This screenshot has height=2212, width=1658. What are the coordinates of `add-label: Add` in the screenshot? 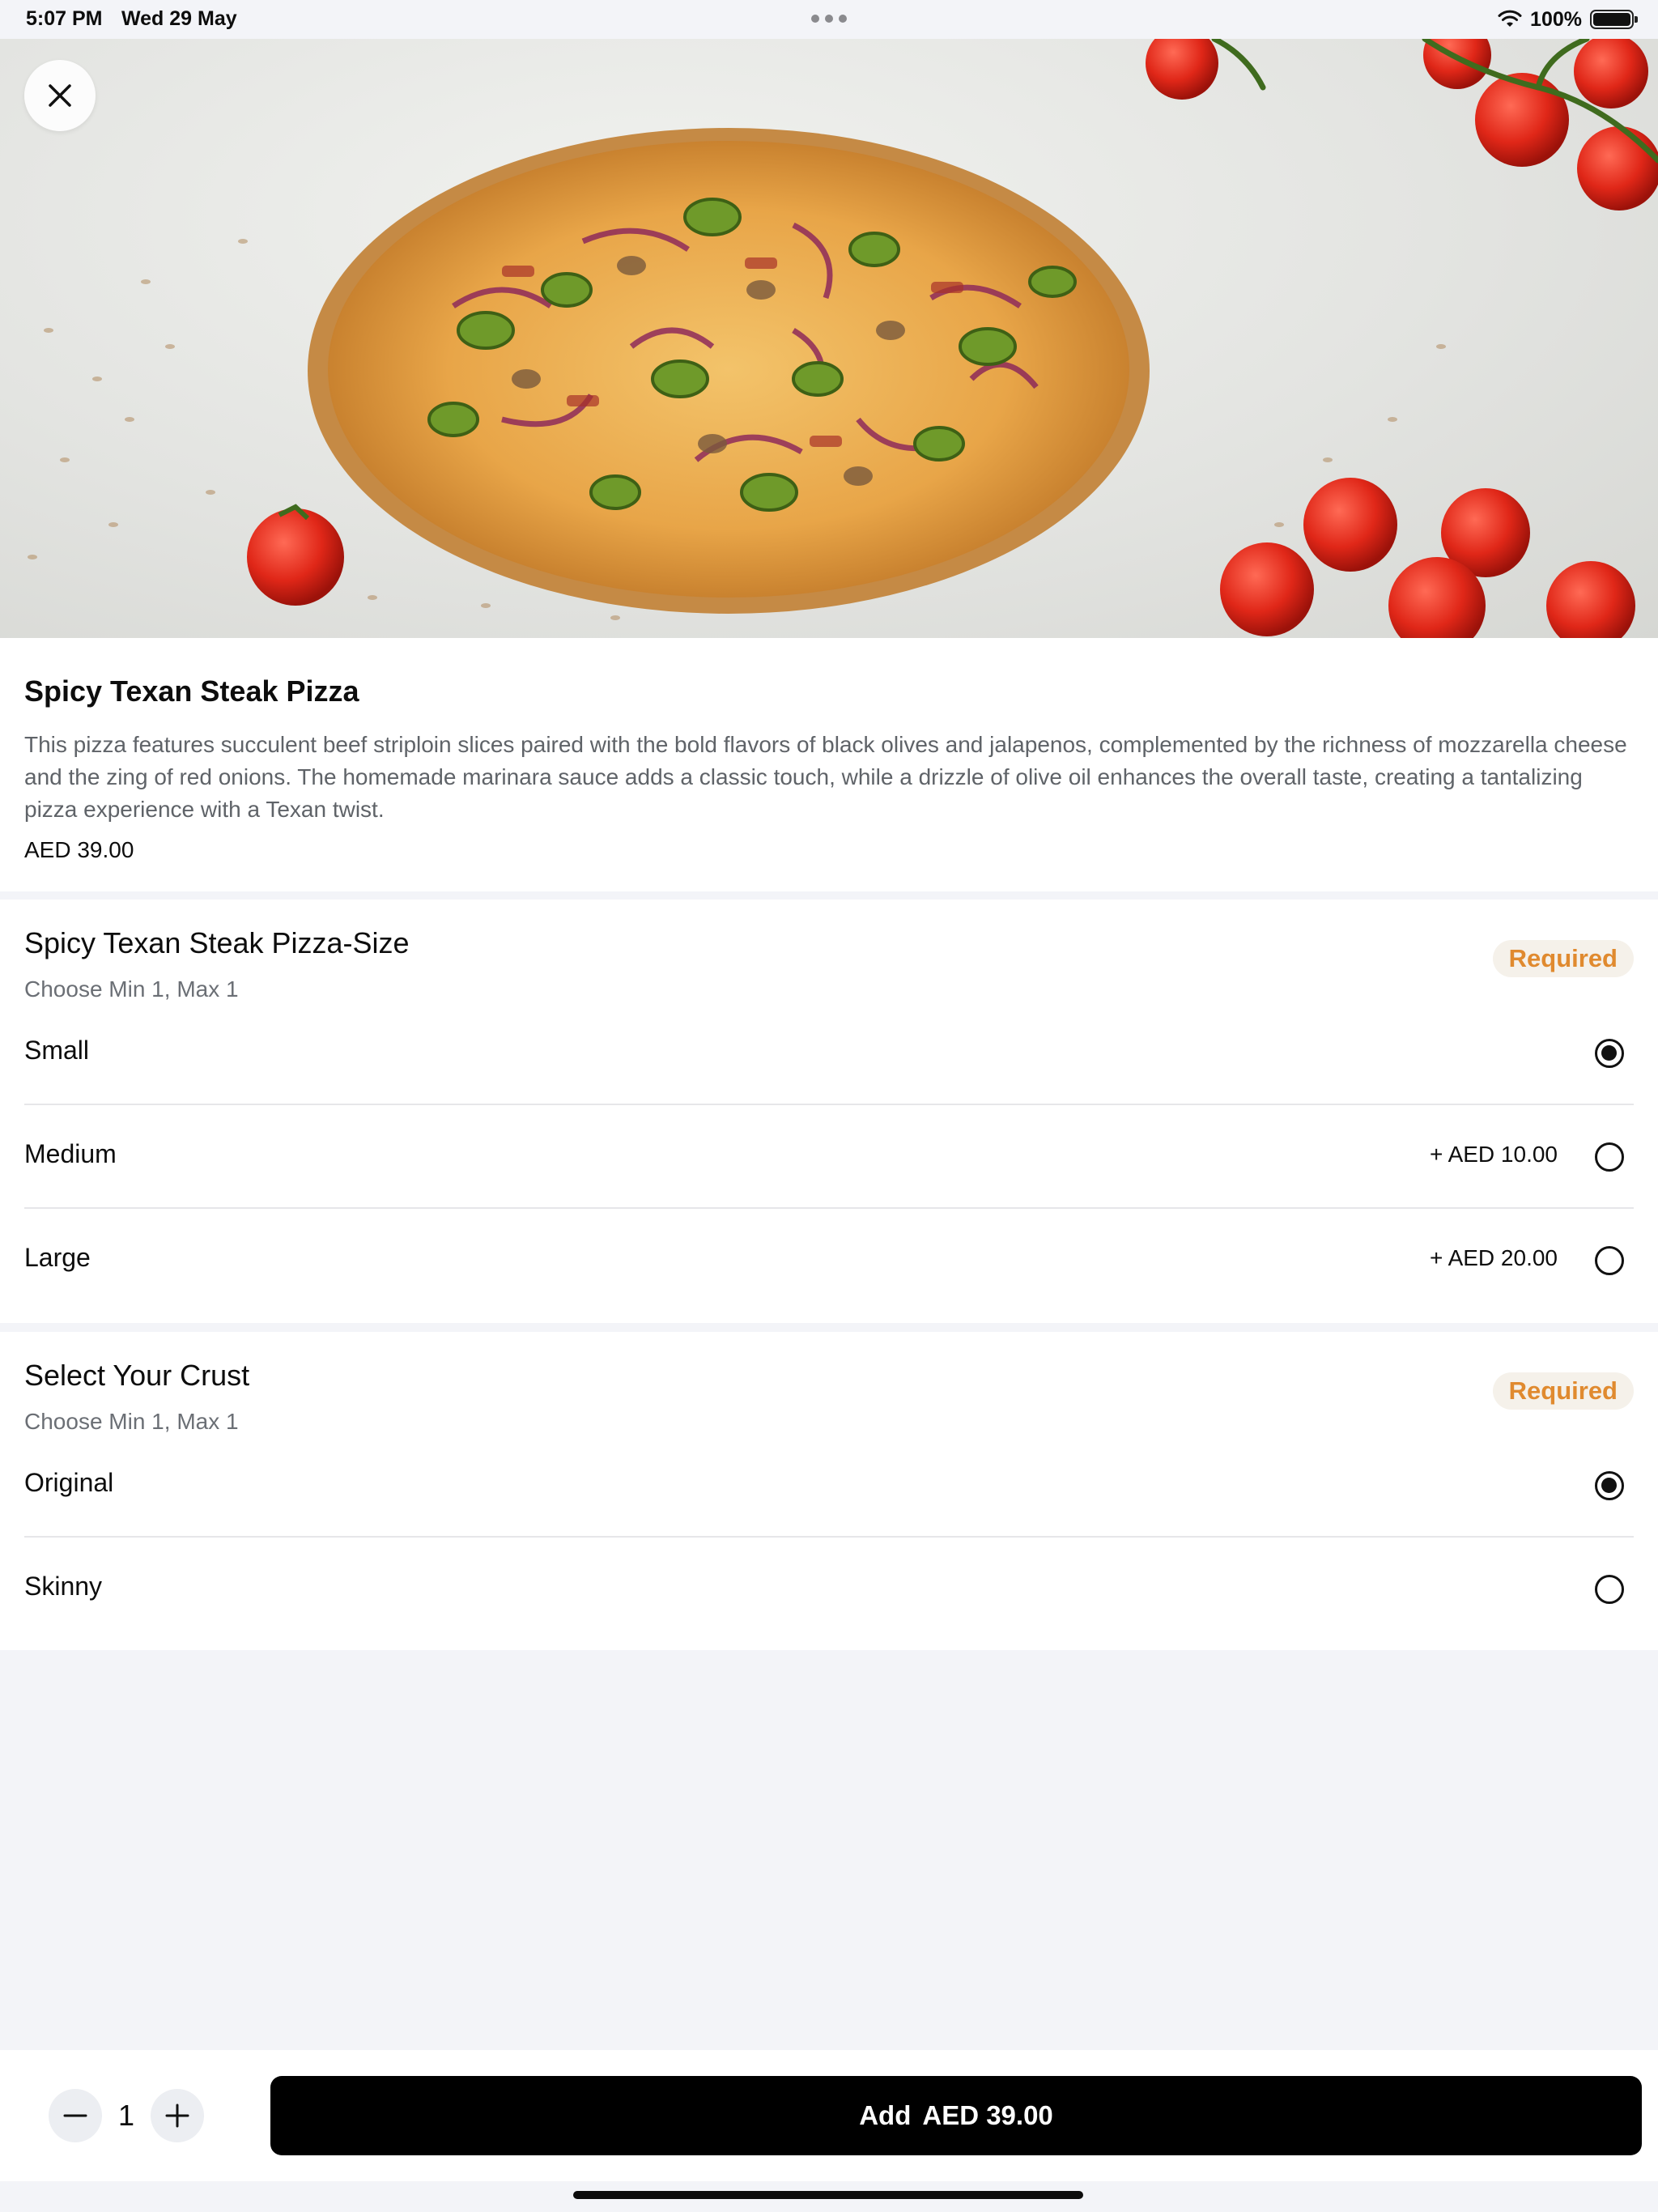 It's located at (885, 2115).